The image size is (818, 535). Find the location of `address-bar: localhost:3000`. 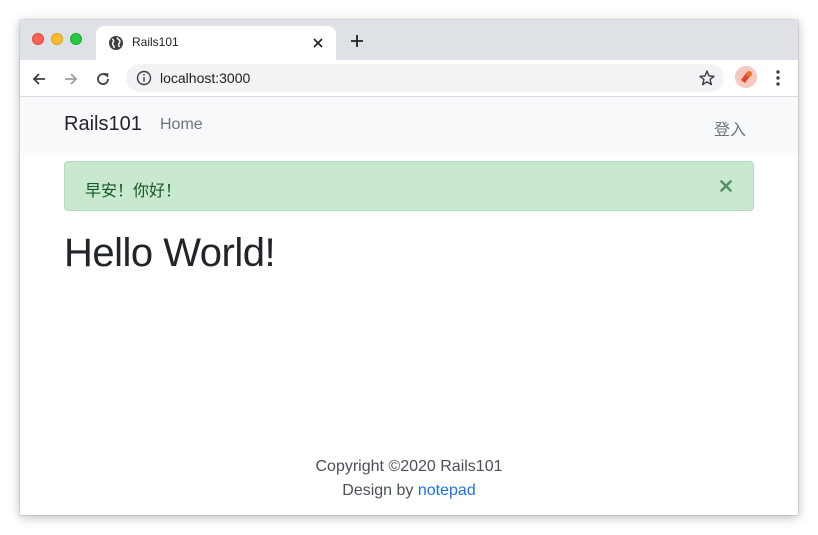

address-bar: localhost:3000 is located at coordinates (425, 78).